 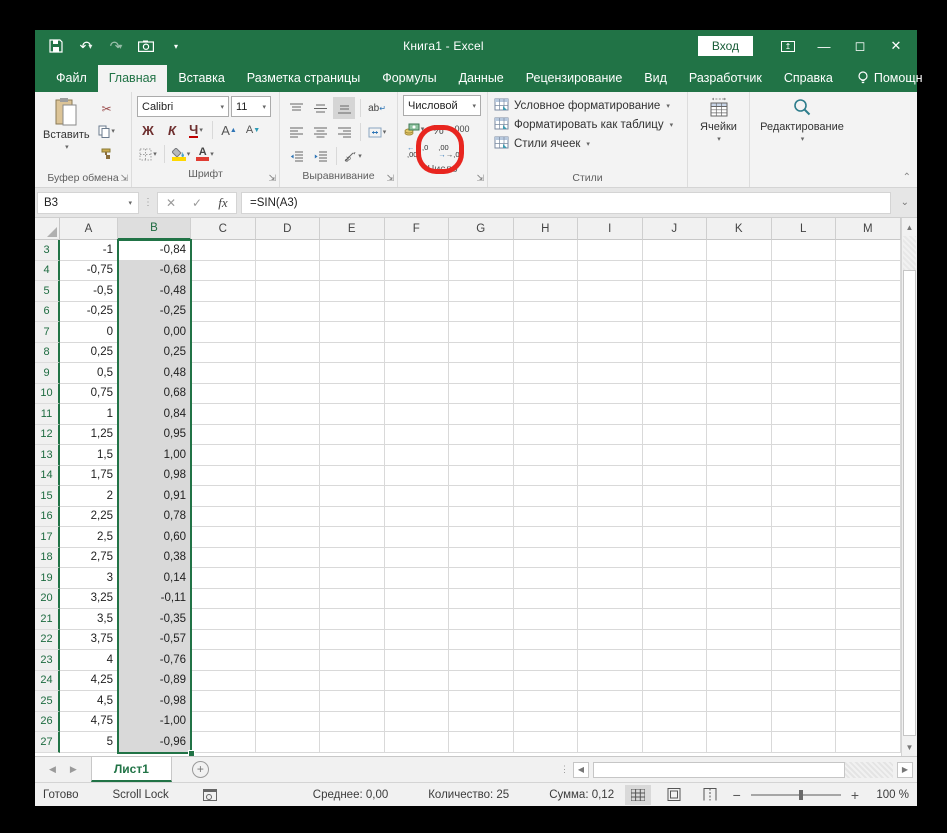 What do you see at coordinates (287, 434) in the screenshot?
I see `cell-D12` at bounding box center [287, 434].